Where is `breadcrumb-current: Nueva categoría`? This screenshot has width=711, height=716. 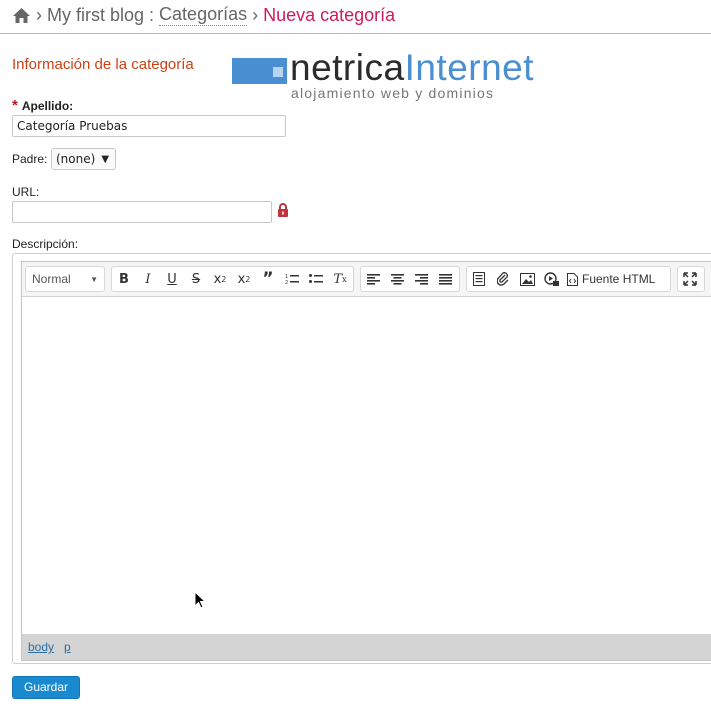
breadcrumb-current: Nueva categoría is located at coordinates (329, 14).